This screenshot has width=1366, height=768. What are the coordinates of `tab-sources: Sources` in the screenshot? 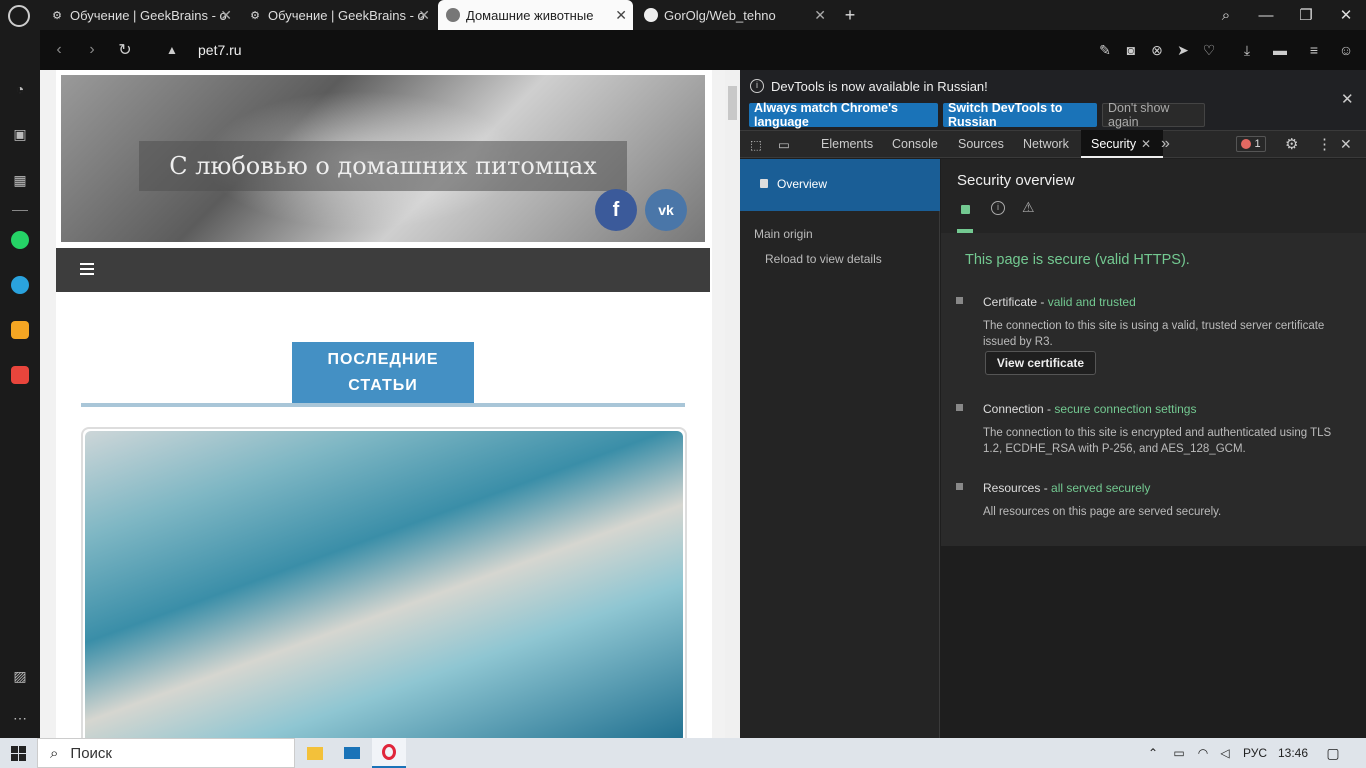 It's located at (981, 144).